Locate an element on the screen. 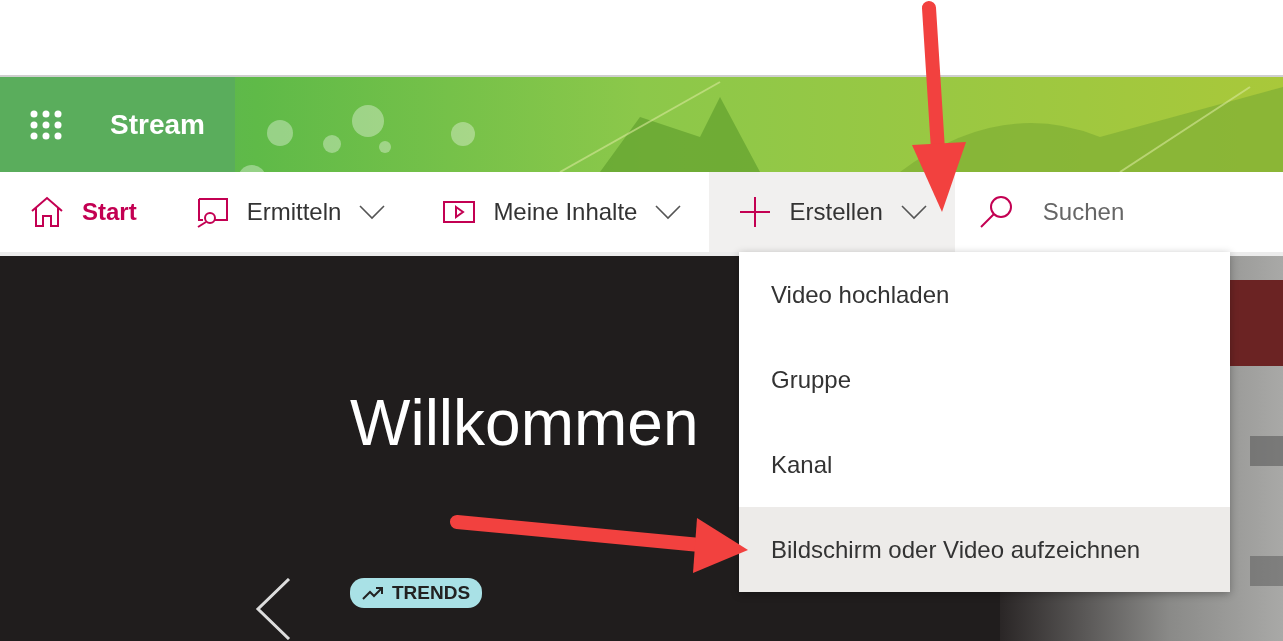  menu-item: Video hochladen is located at coordinates (984, 294).